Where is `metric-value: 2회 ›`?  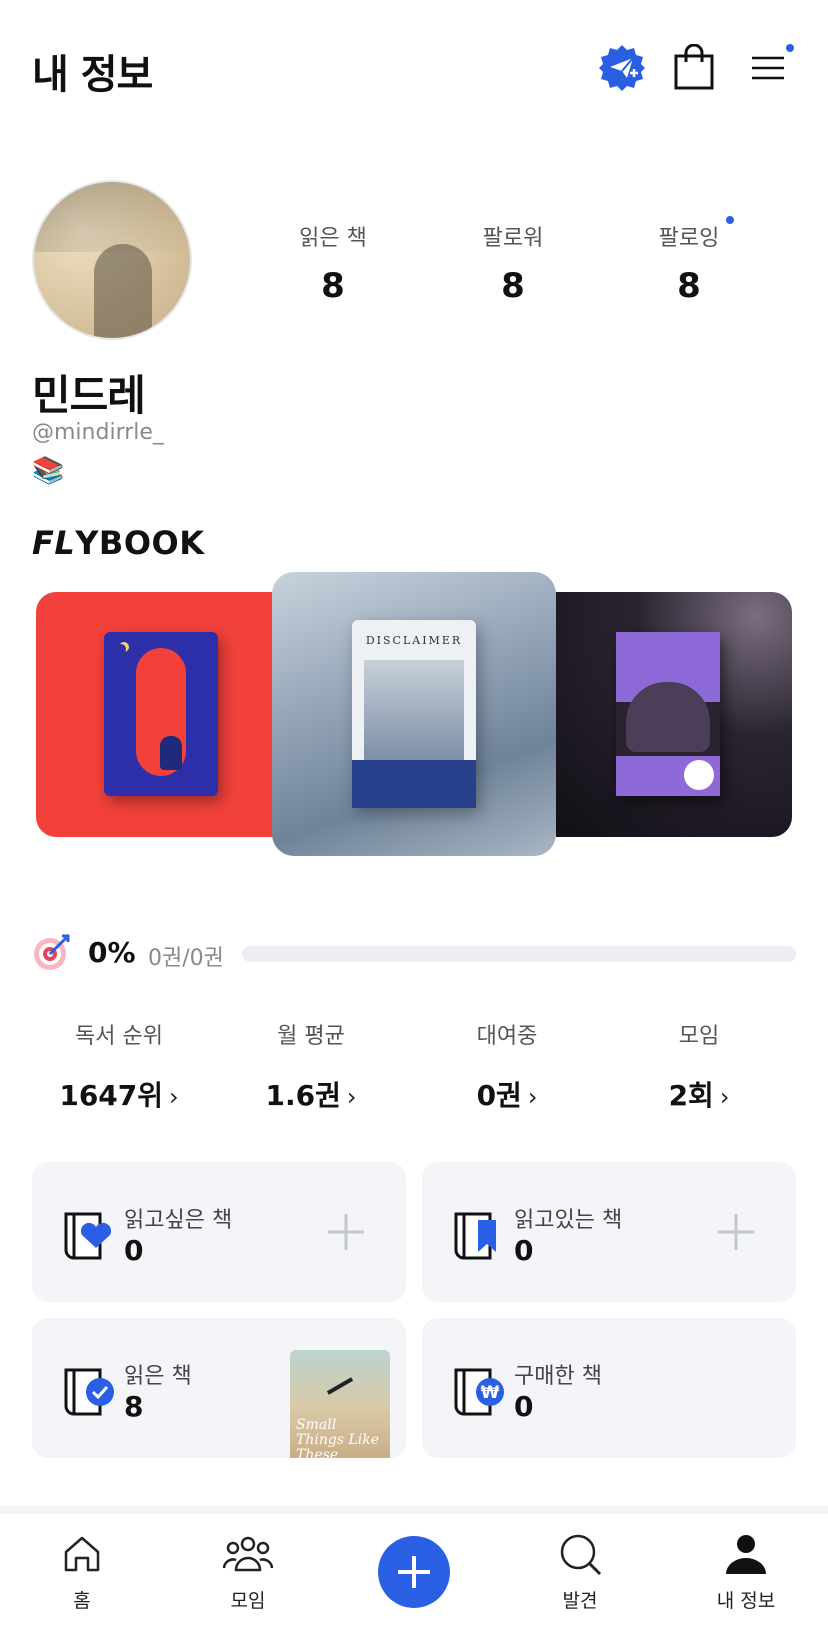
metric-value: 2회 › is located at coordinates (699, 1095).